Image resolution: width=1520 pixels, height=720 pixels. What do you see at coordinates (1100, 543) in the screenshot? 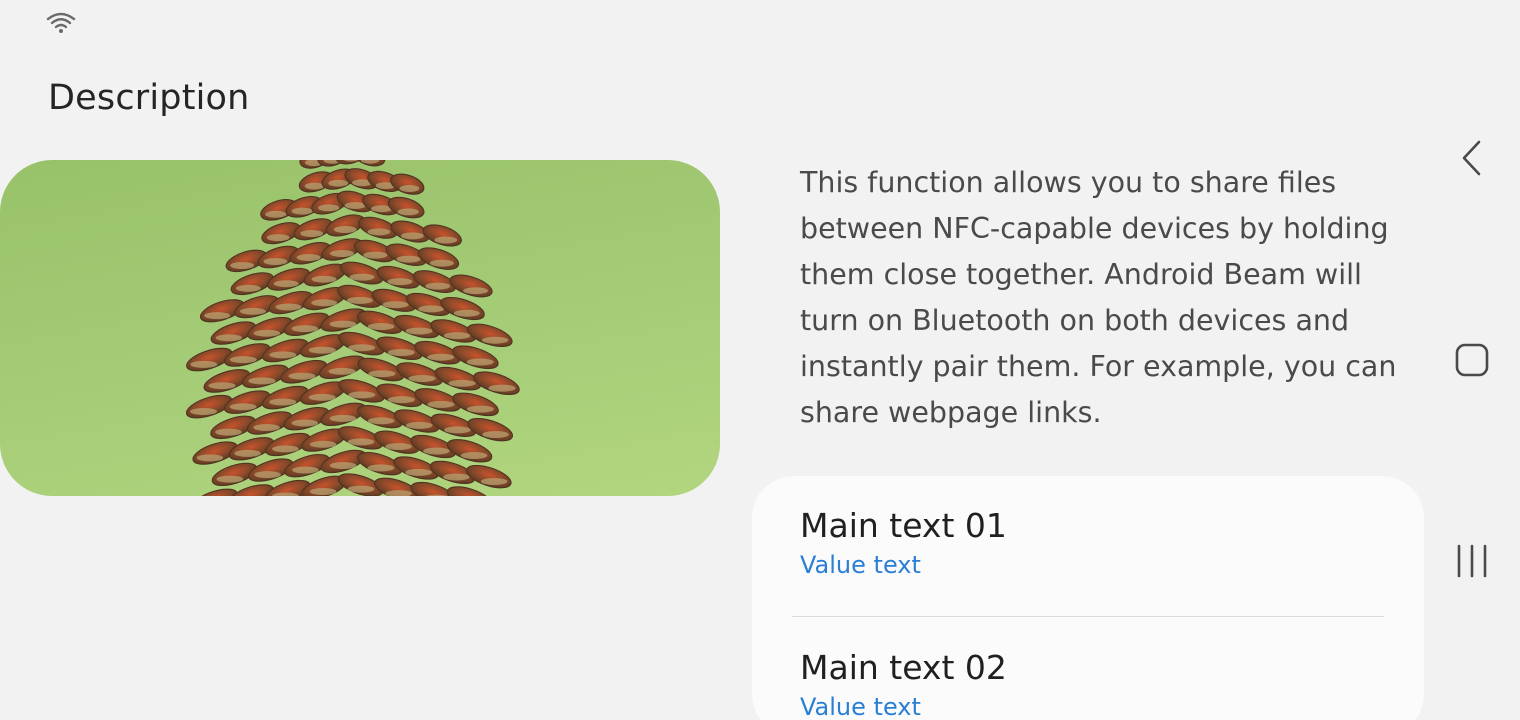
I see `list-item: Main text 01 Value text` at bounding box center [1100, 543].